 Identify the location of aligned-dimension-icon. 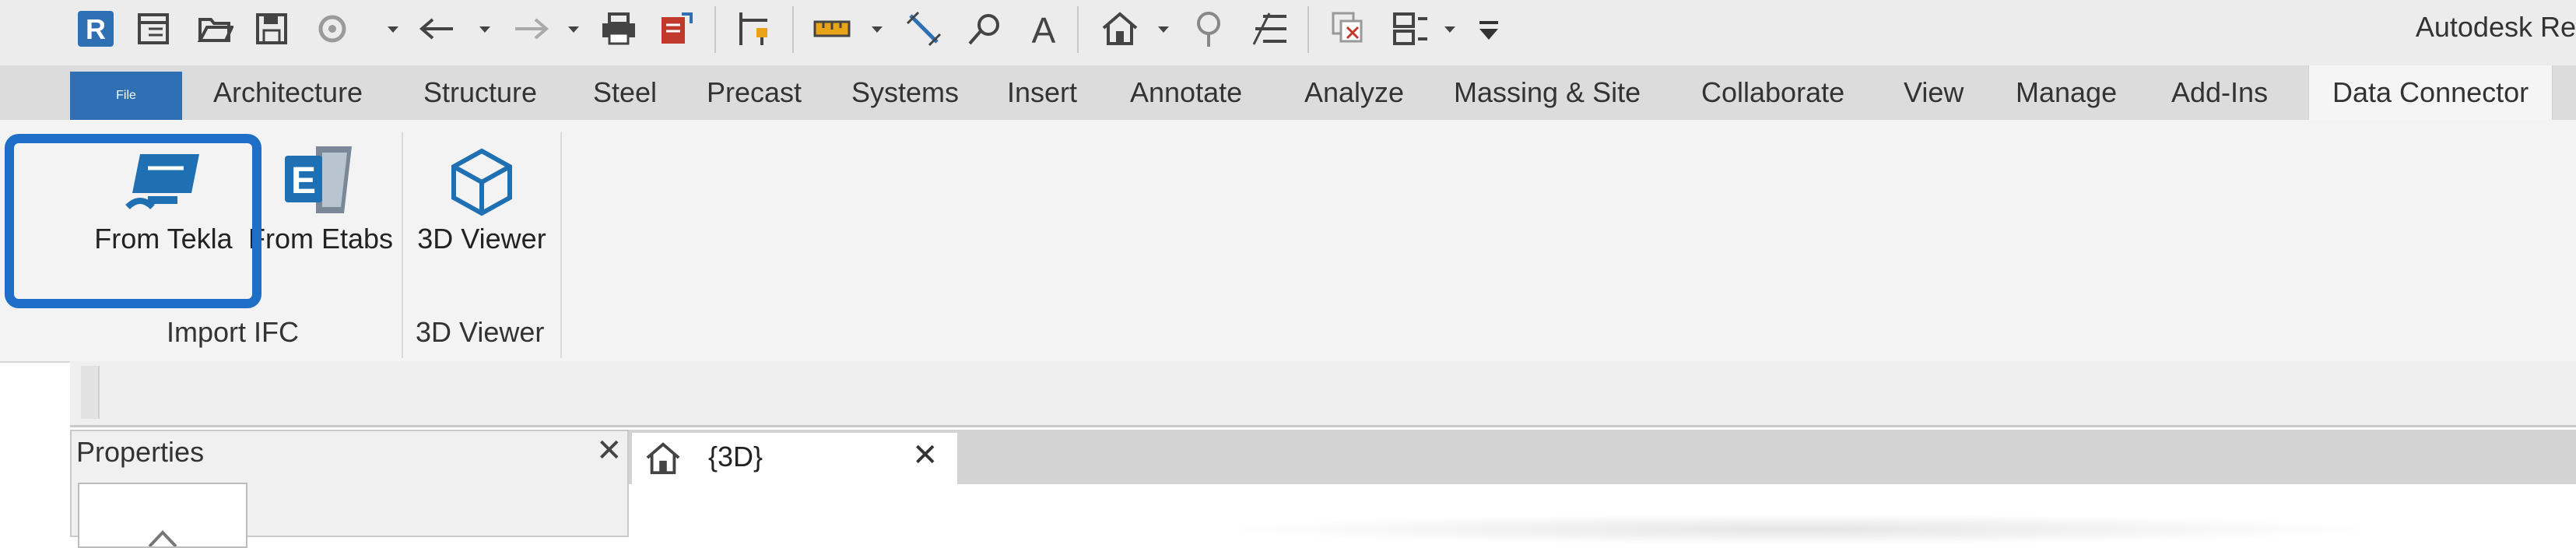
(924, 29).